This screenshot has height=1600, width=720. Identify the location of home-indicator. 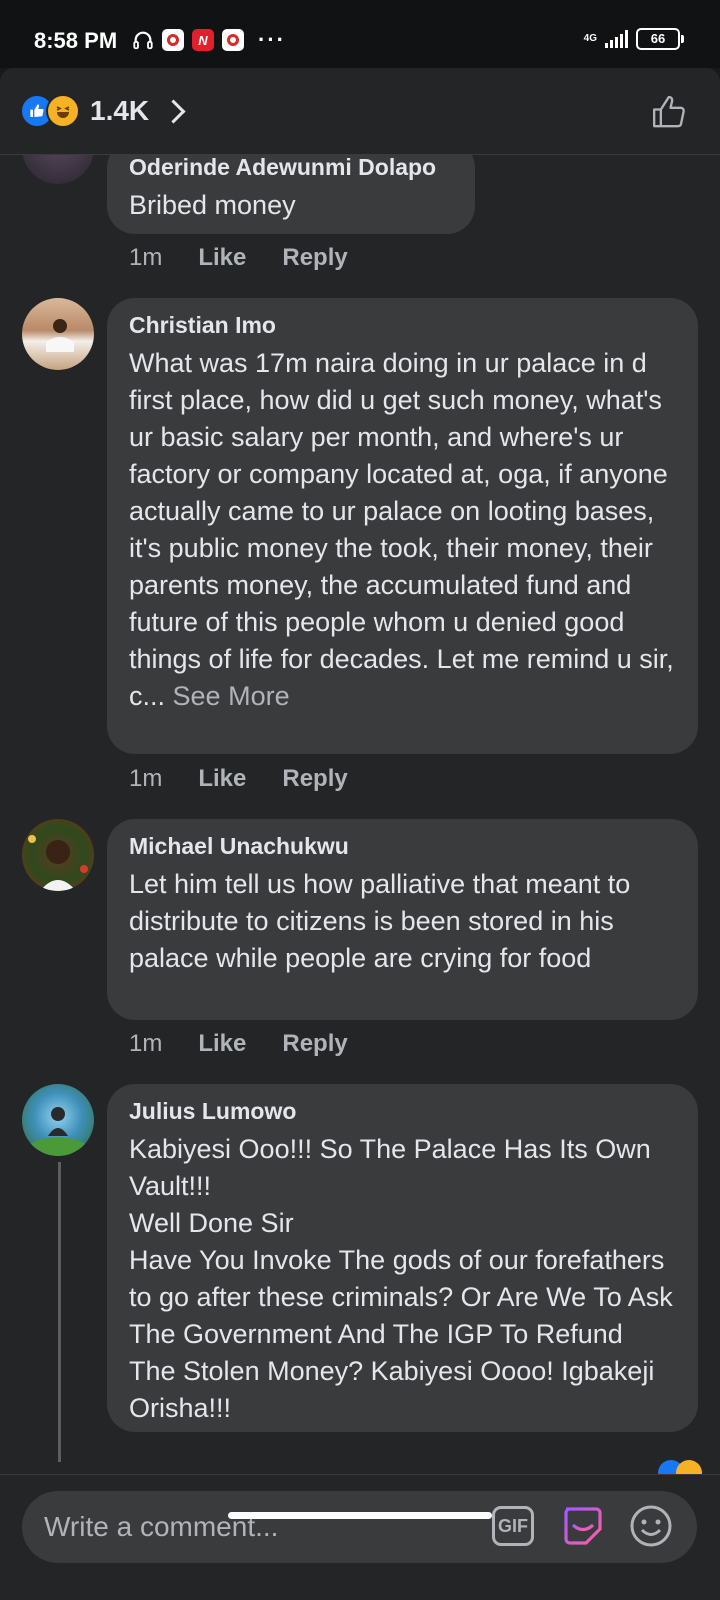
(360, 1515).